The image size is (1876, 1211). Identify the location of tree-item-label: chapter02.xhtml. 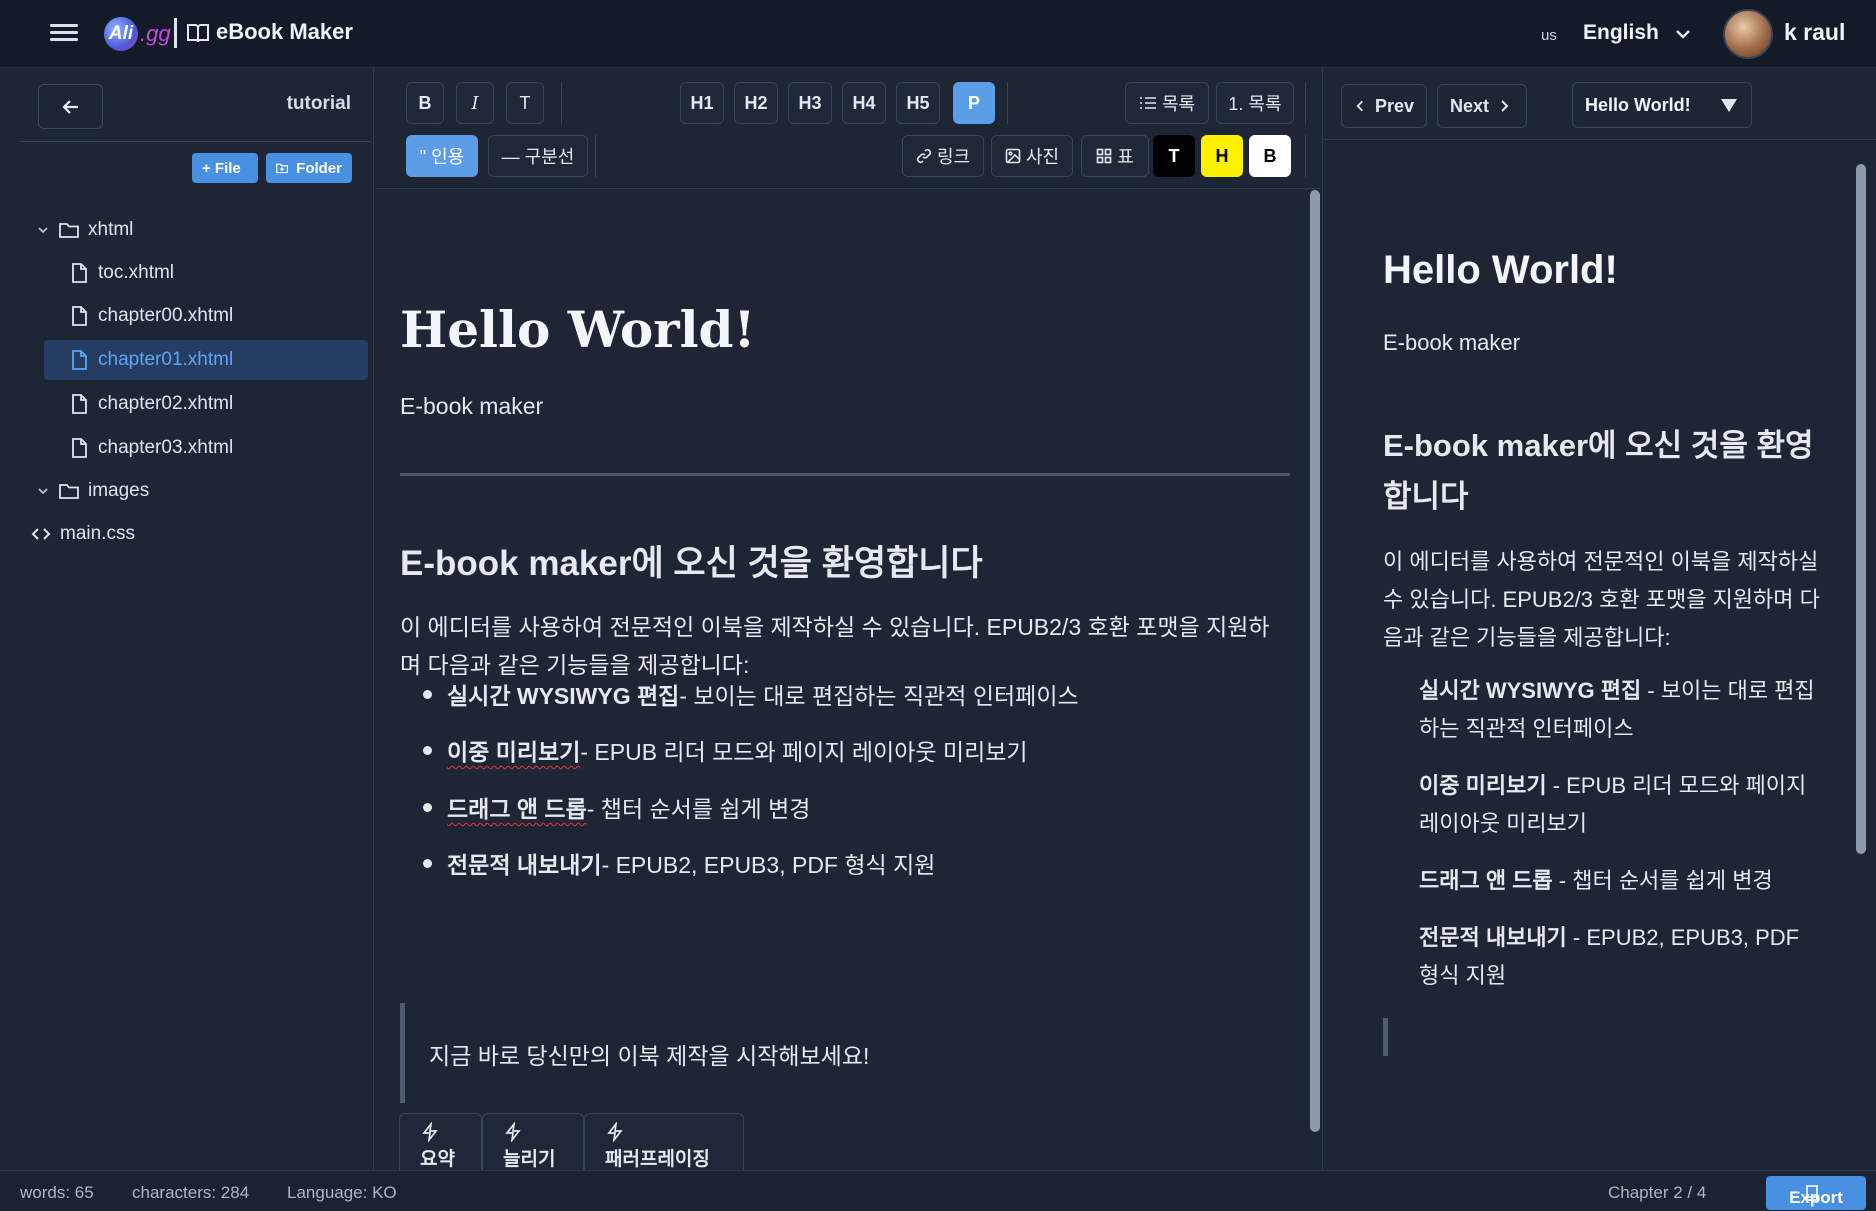
(166, 403).